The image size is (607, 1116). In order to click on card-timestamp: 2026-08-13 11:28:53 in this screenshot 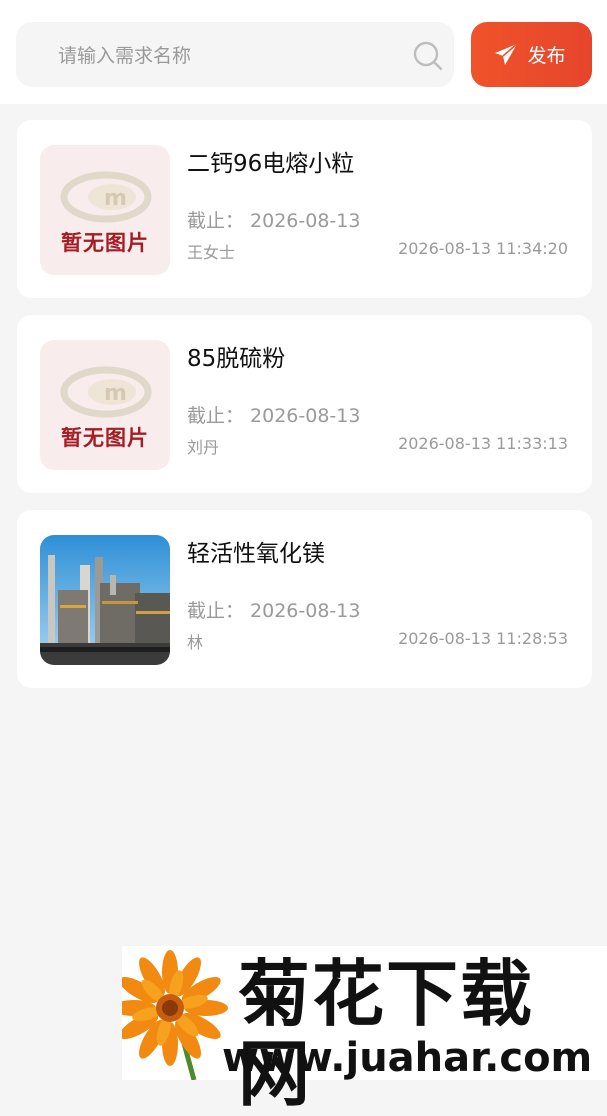, I will do `click(483, 638)`.